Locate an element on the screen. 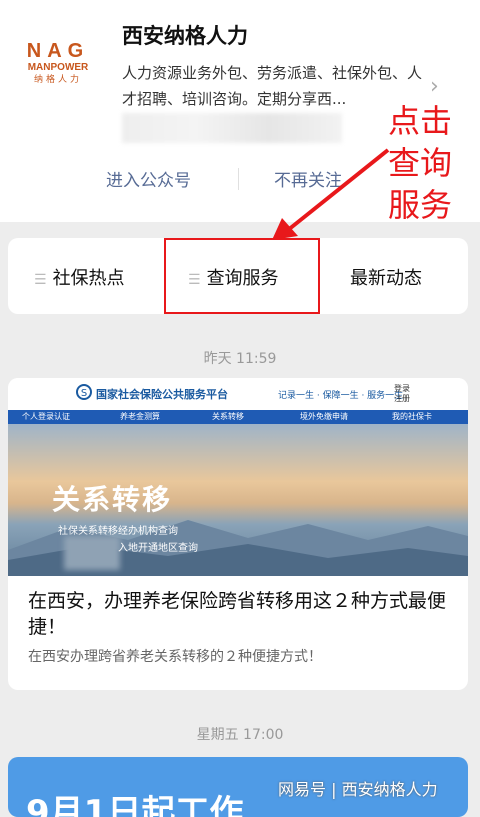 The image size is (480, 817). highlight-box is located at coordinates (242, 276).